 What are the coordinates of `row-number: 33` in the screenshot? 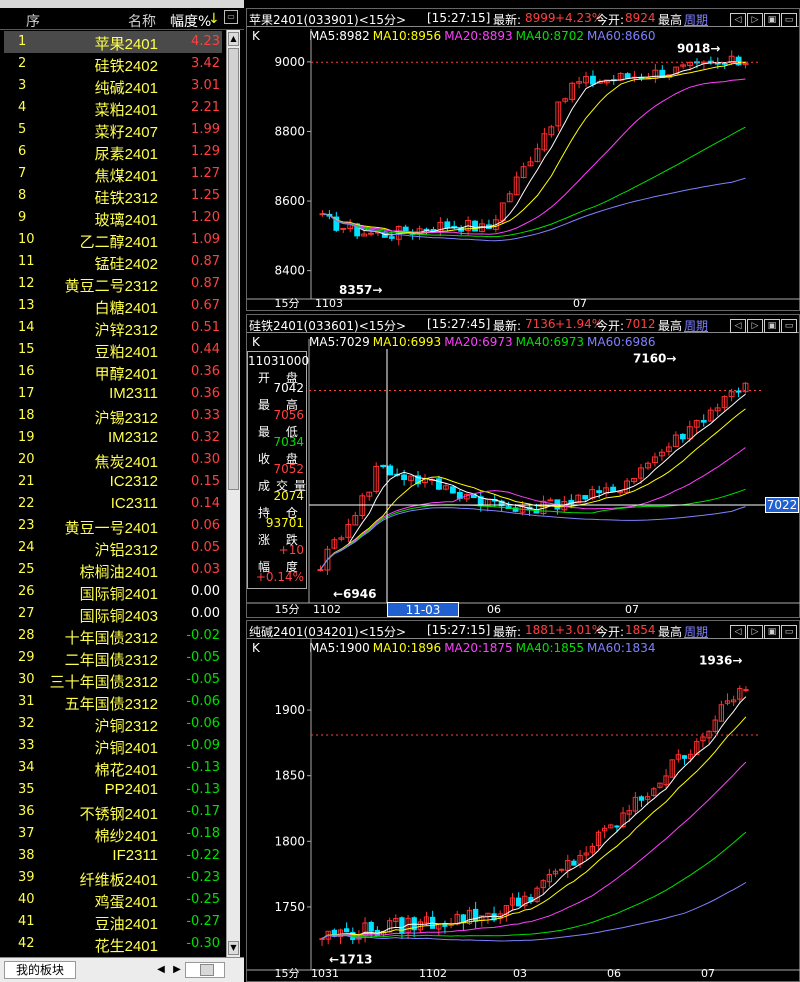 It's located at (26, 745).